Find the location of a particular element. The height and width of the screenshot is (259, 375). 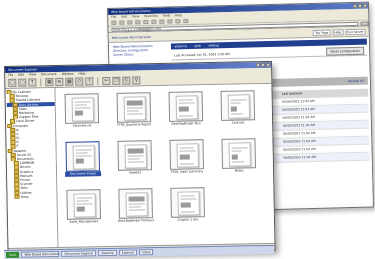

copy-icon: ❐ is located at coordinates (116, 80).